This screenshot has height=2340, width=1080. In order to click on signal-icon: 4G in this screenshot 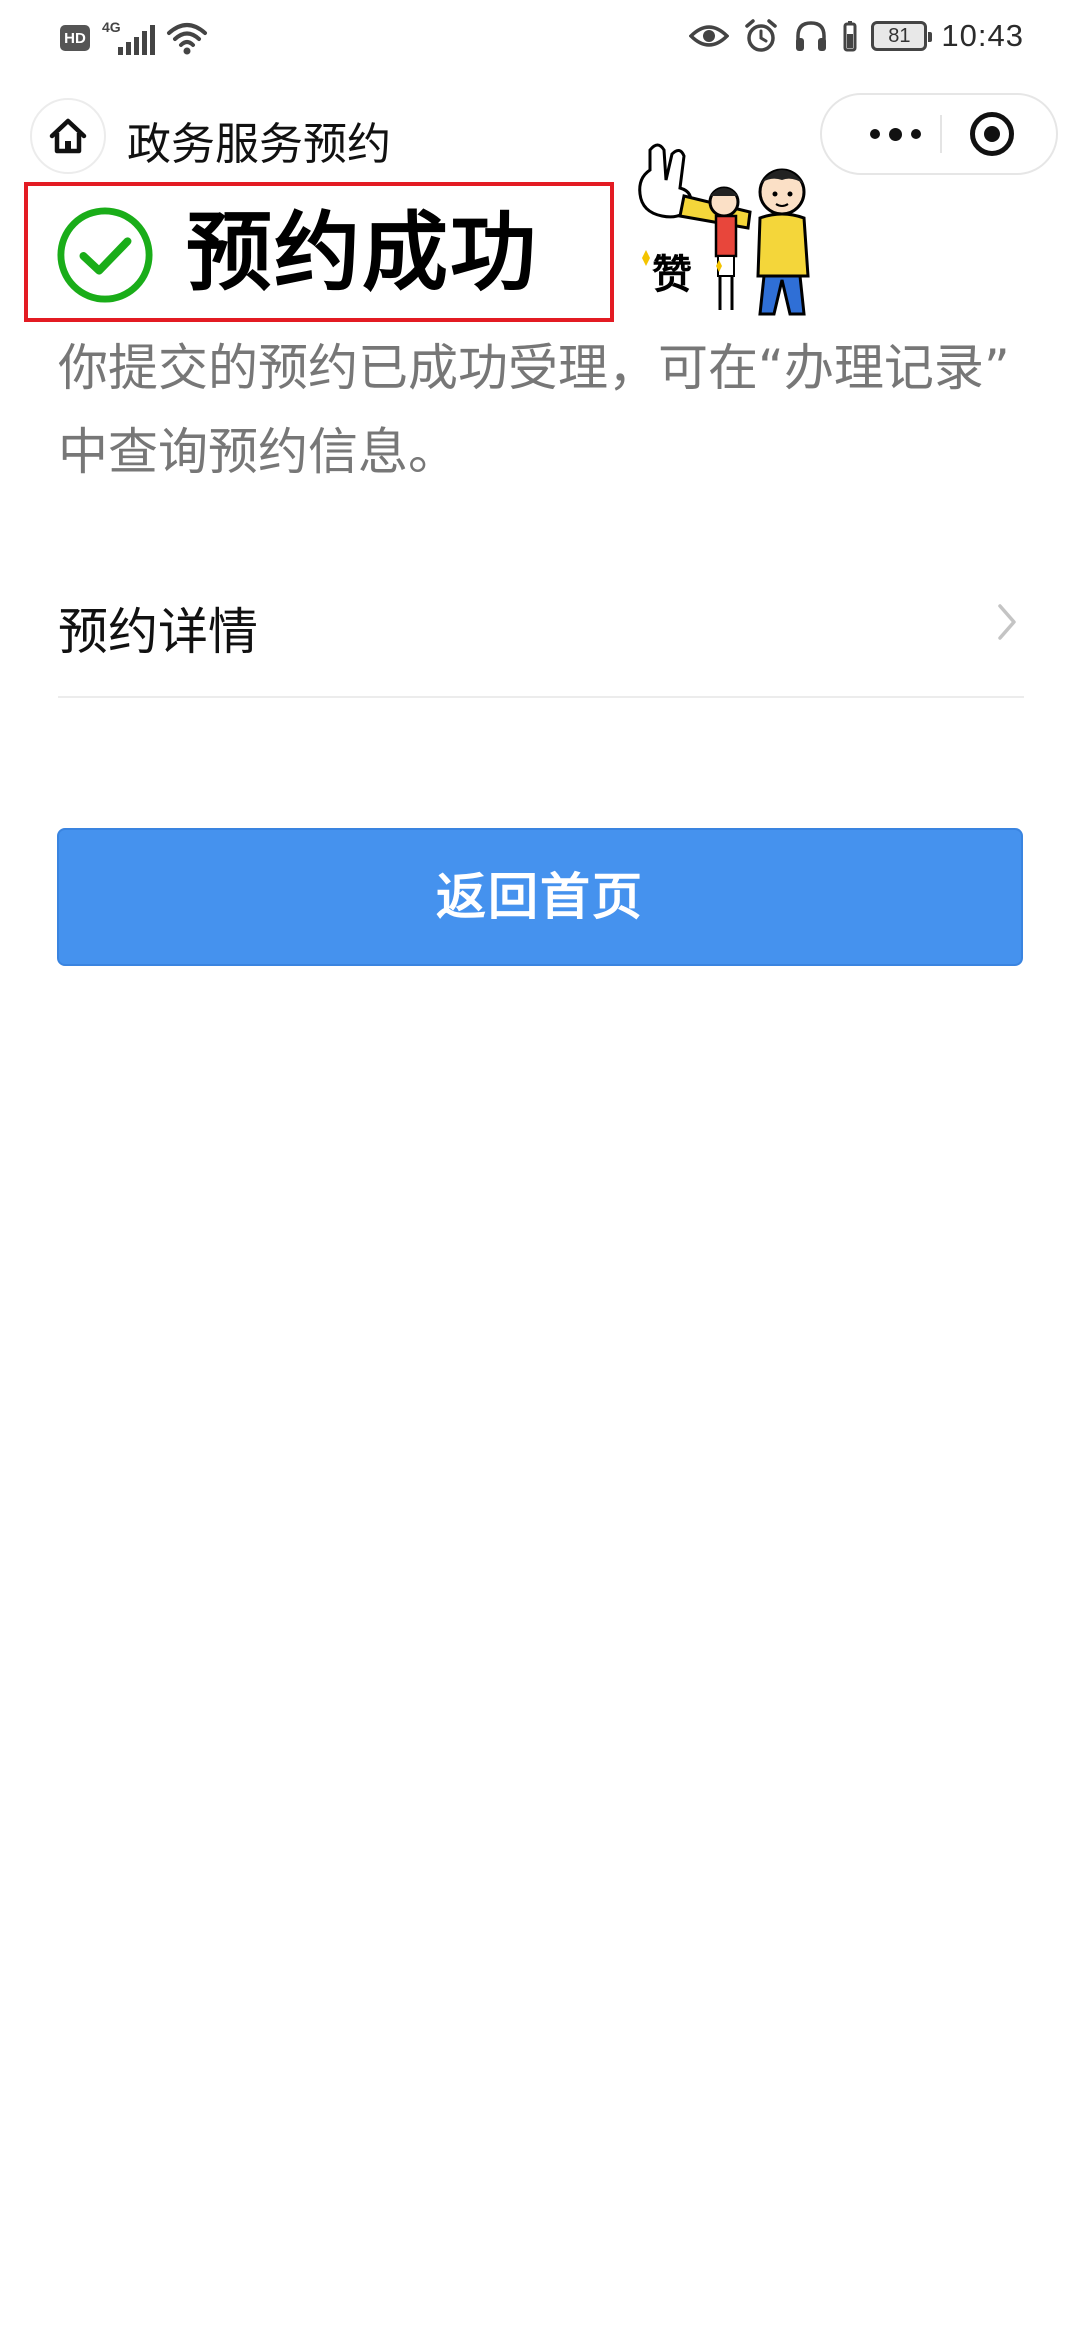, I will do `click(128, 37)`.